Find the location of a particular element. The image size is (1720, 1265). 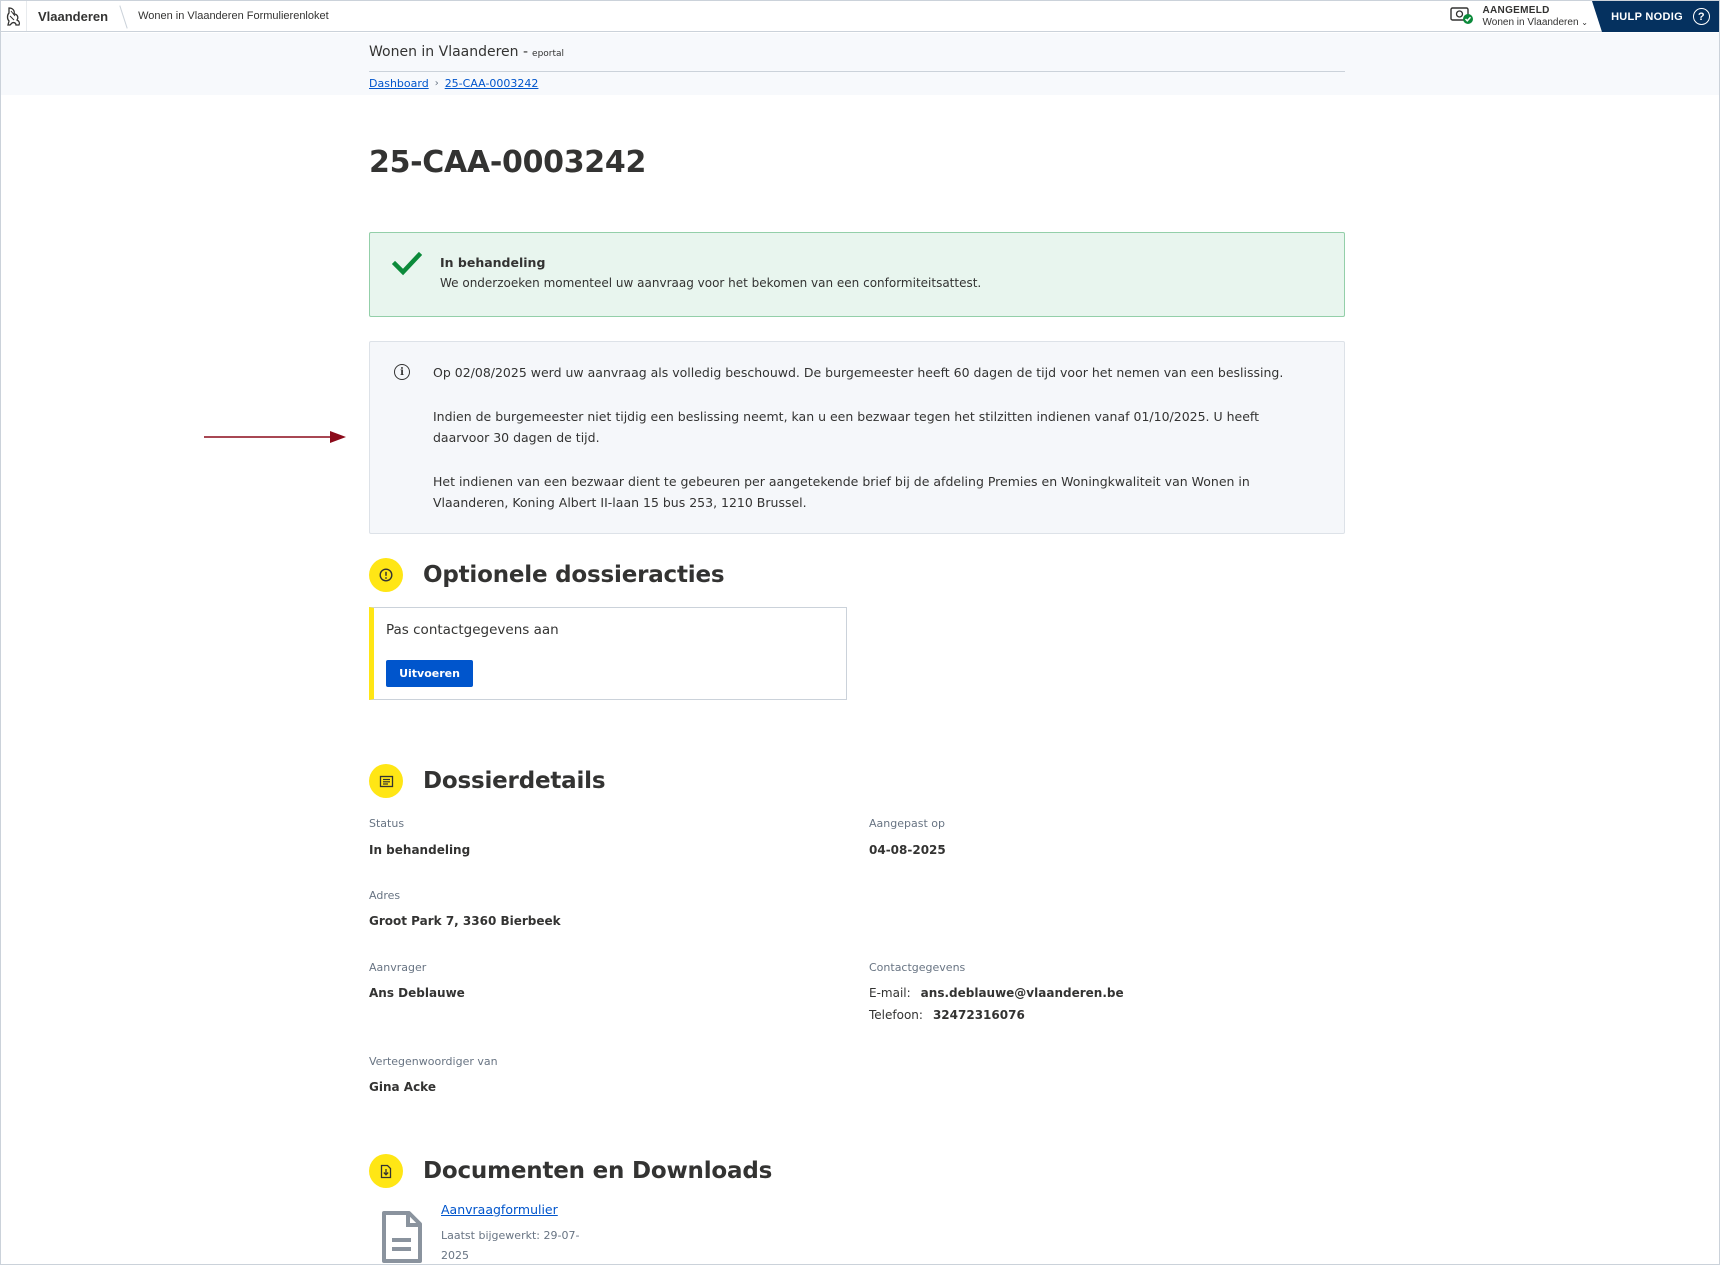

status-value: In behandeling is located at coordinates (420, 850).